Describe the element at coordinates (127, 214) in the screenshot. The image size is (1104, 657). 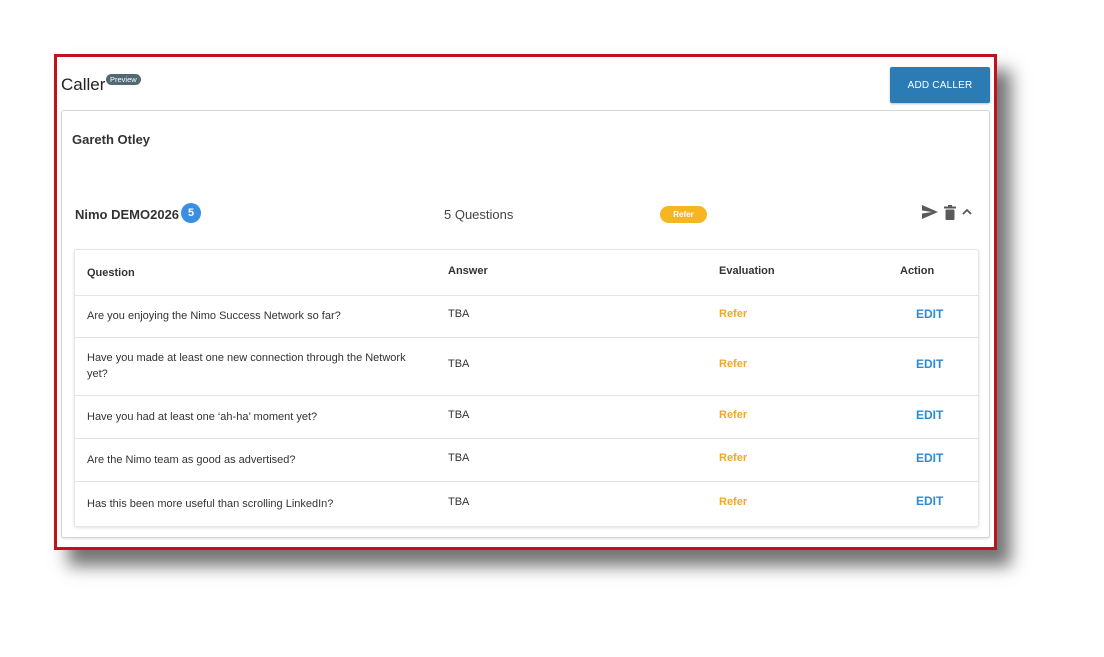
I see `questionnaire-name: Nimo DEMO2026` at that location.